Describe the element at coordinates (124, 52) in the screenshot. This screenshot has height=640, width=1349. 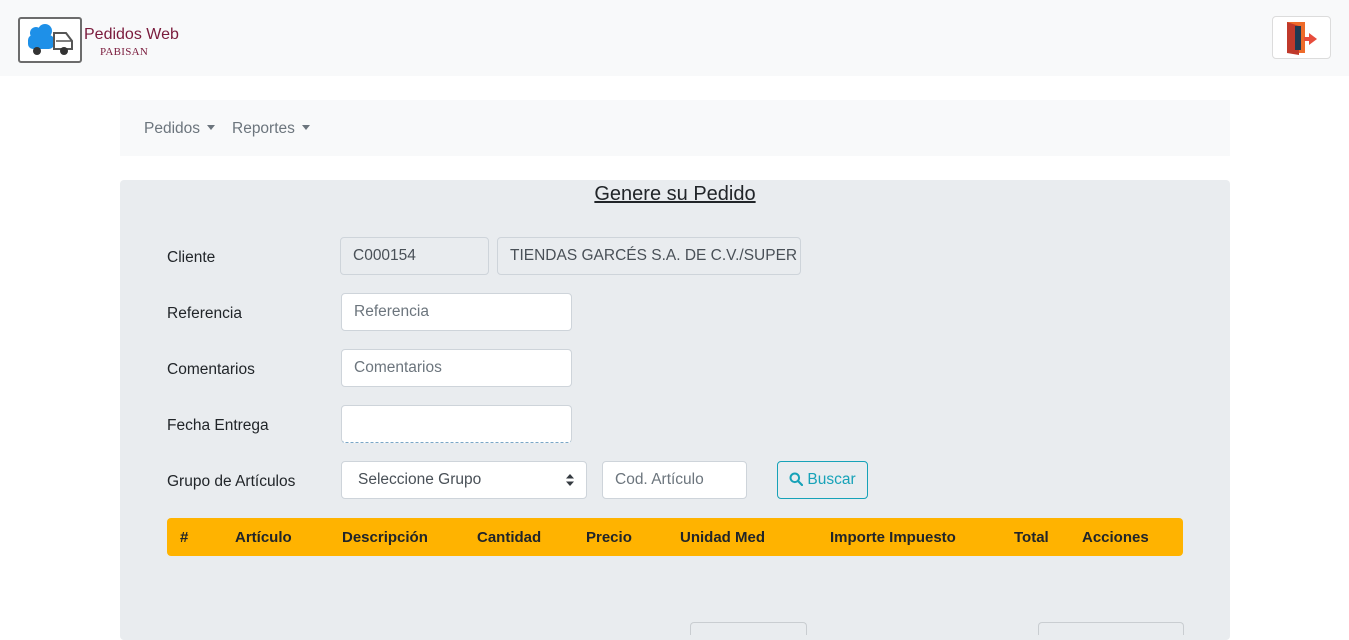
I see `logo-subtitle: PABISAN` at that location.